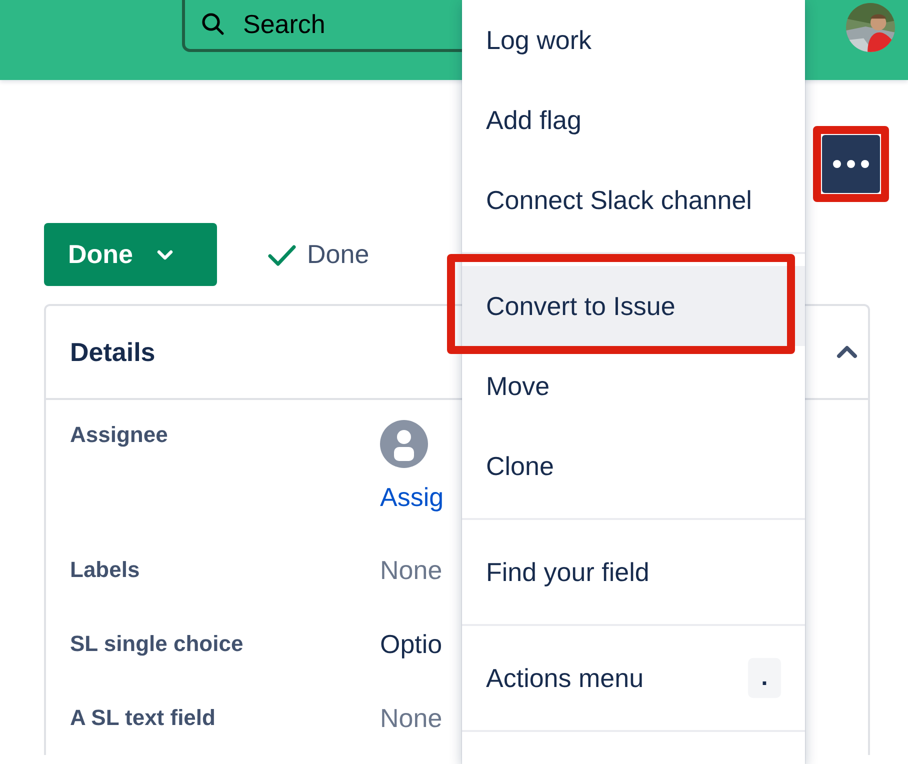 The image size is (908, 764). Describe the element at coordinates (338, 254) in the screenshot. I see `resolution-label: Done` at that location.